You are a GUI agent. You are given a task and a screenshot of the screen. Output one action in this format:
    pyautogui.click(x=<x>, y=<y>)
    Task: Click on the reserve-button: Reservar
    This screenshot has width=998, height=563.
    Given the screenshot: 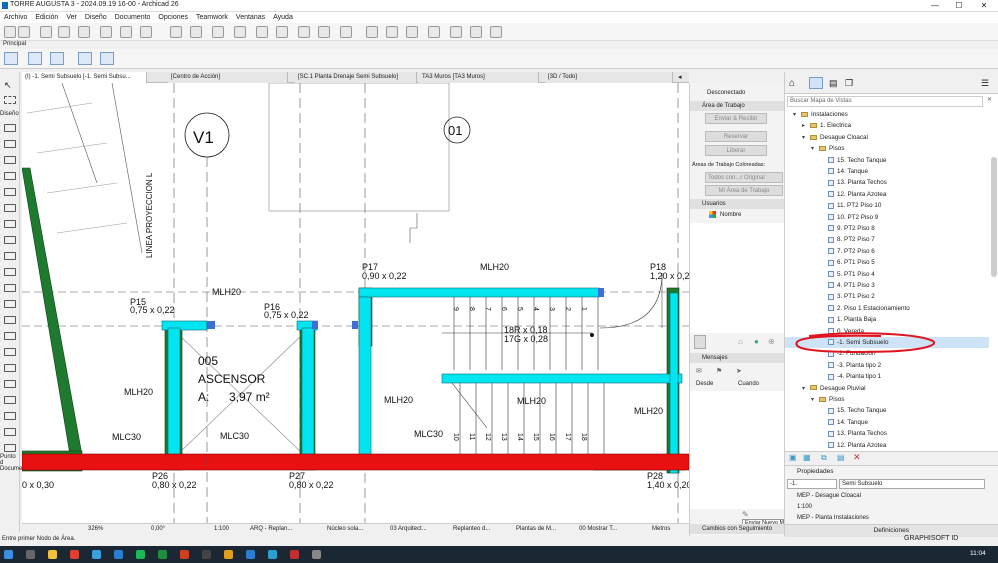 What is the action you would take?
    pyautogui.click(x=736, y=136)
    